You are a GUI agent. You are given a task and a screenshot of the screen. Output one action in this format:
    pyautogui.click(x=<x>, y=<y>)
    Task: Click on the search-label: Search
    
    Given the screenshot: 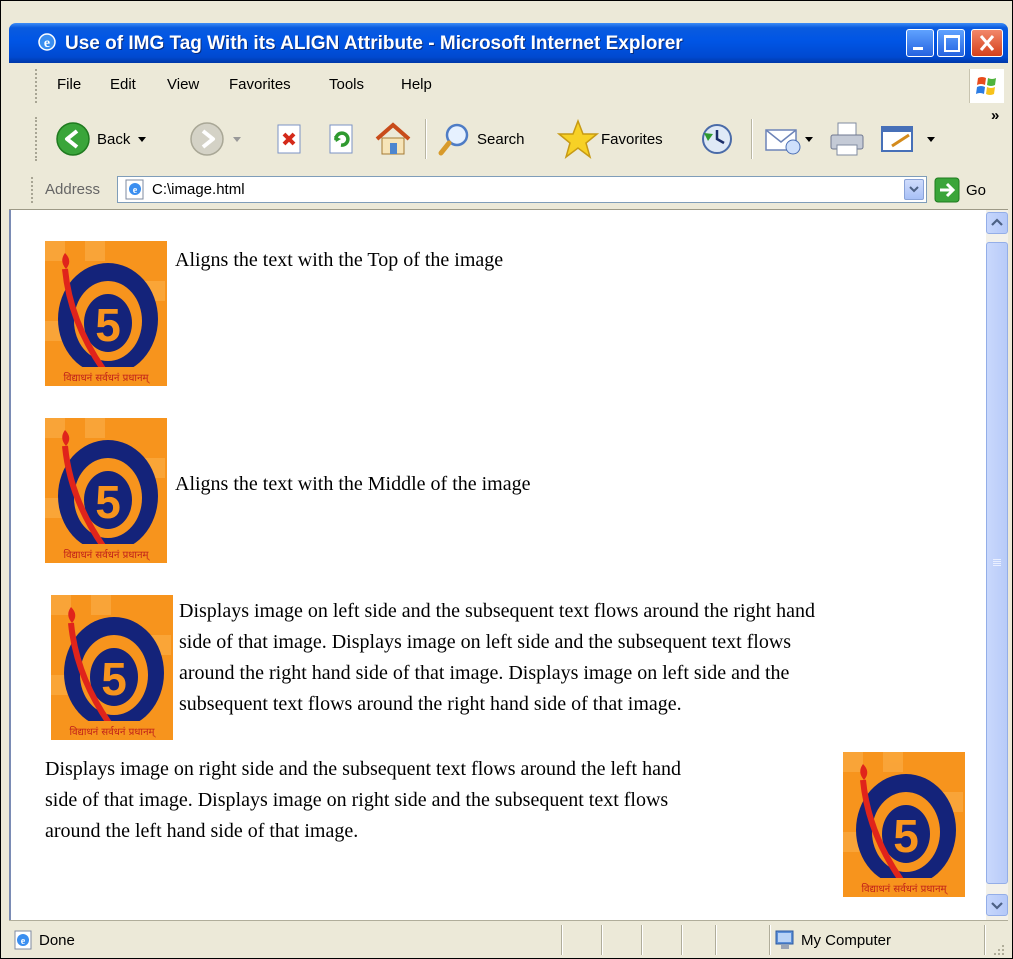 What is the action you would take?
    pyautogui.click(x=501, y=139)
    